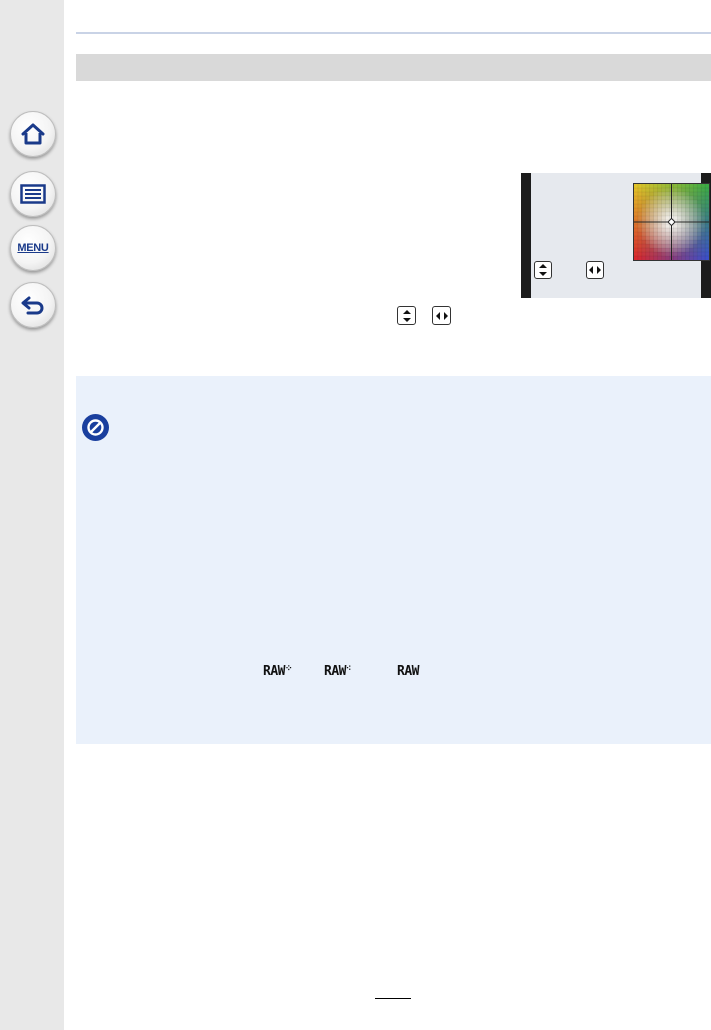  Describe the element at coordinates (33, 194) in the screenshot. I see `contents-button` at that location.